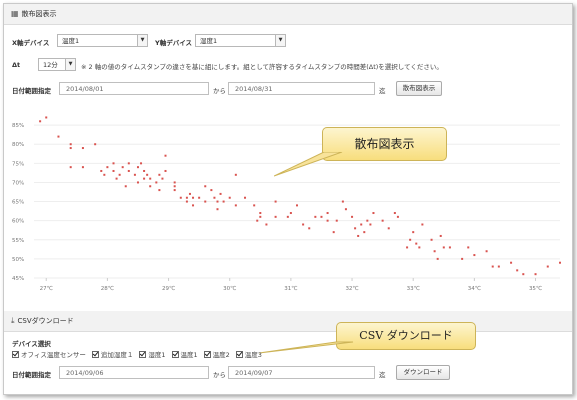  Describe the element at coordinates (423, 372) in the screenshot. I see `download-button: ダウンロード` at that location.